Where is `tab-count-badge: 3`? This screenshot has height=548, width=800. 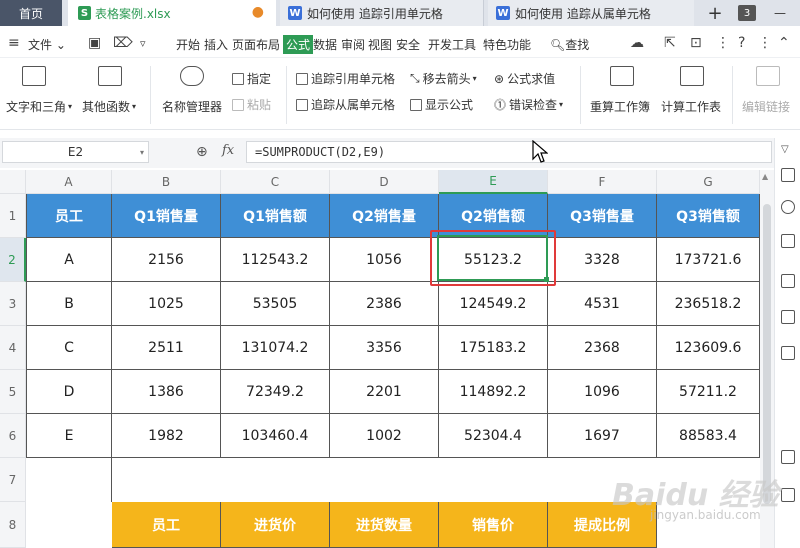 tab-count-badge: 3 is located at coordinates (747, 13).